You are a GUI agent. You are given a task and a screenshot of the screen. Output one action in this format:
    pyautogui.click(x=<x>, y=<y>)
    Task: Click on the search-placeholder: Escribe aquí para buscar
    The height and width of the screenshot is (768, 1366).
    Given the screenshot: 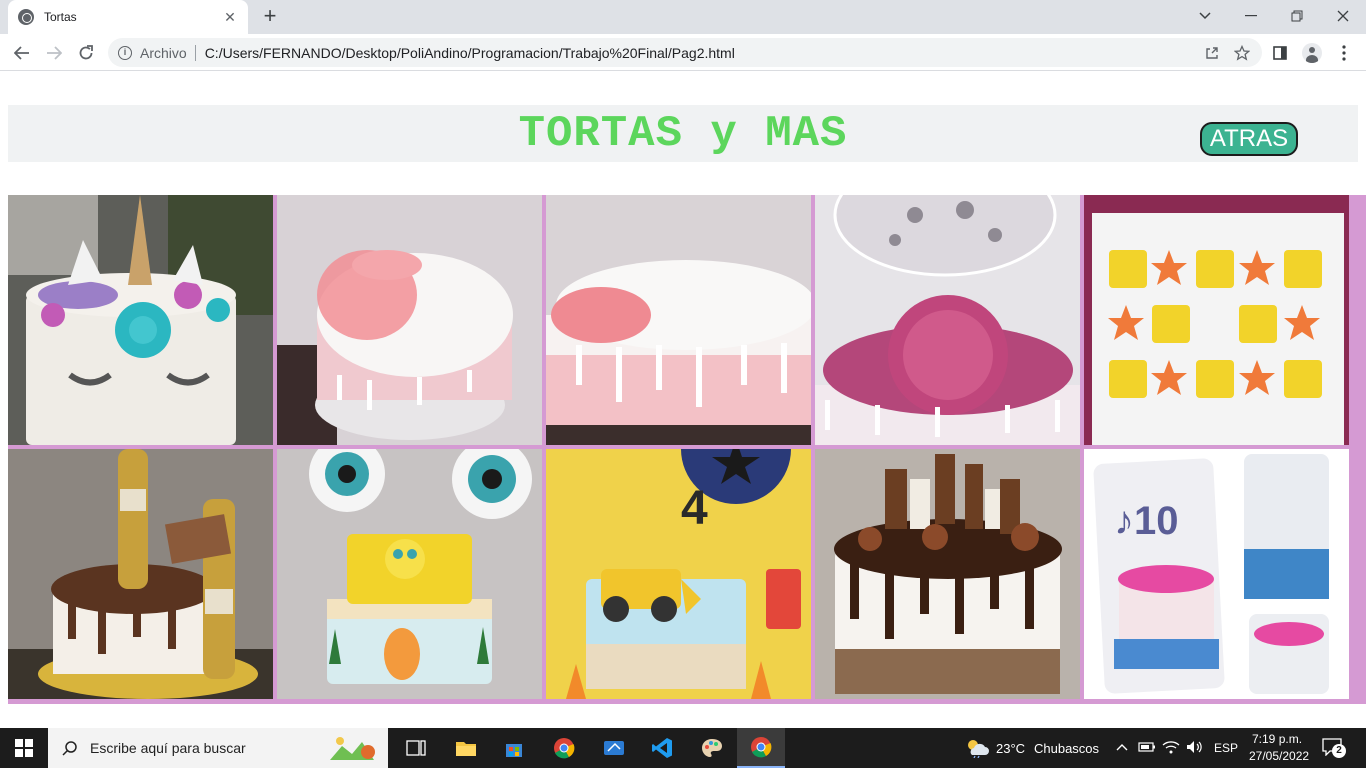 What is the action you would take?
    pyautogui.click(x=168, y=748)
    